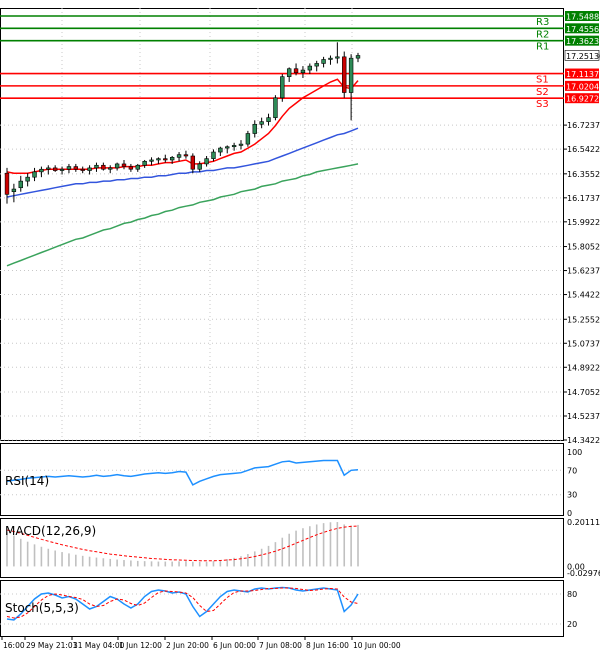 This screenshot has height=658, width=600. I want to click on time-axis-label: 16:00, so click(14, 645).